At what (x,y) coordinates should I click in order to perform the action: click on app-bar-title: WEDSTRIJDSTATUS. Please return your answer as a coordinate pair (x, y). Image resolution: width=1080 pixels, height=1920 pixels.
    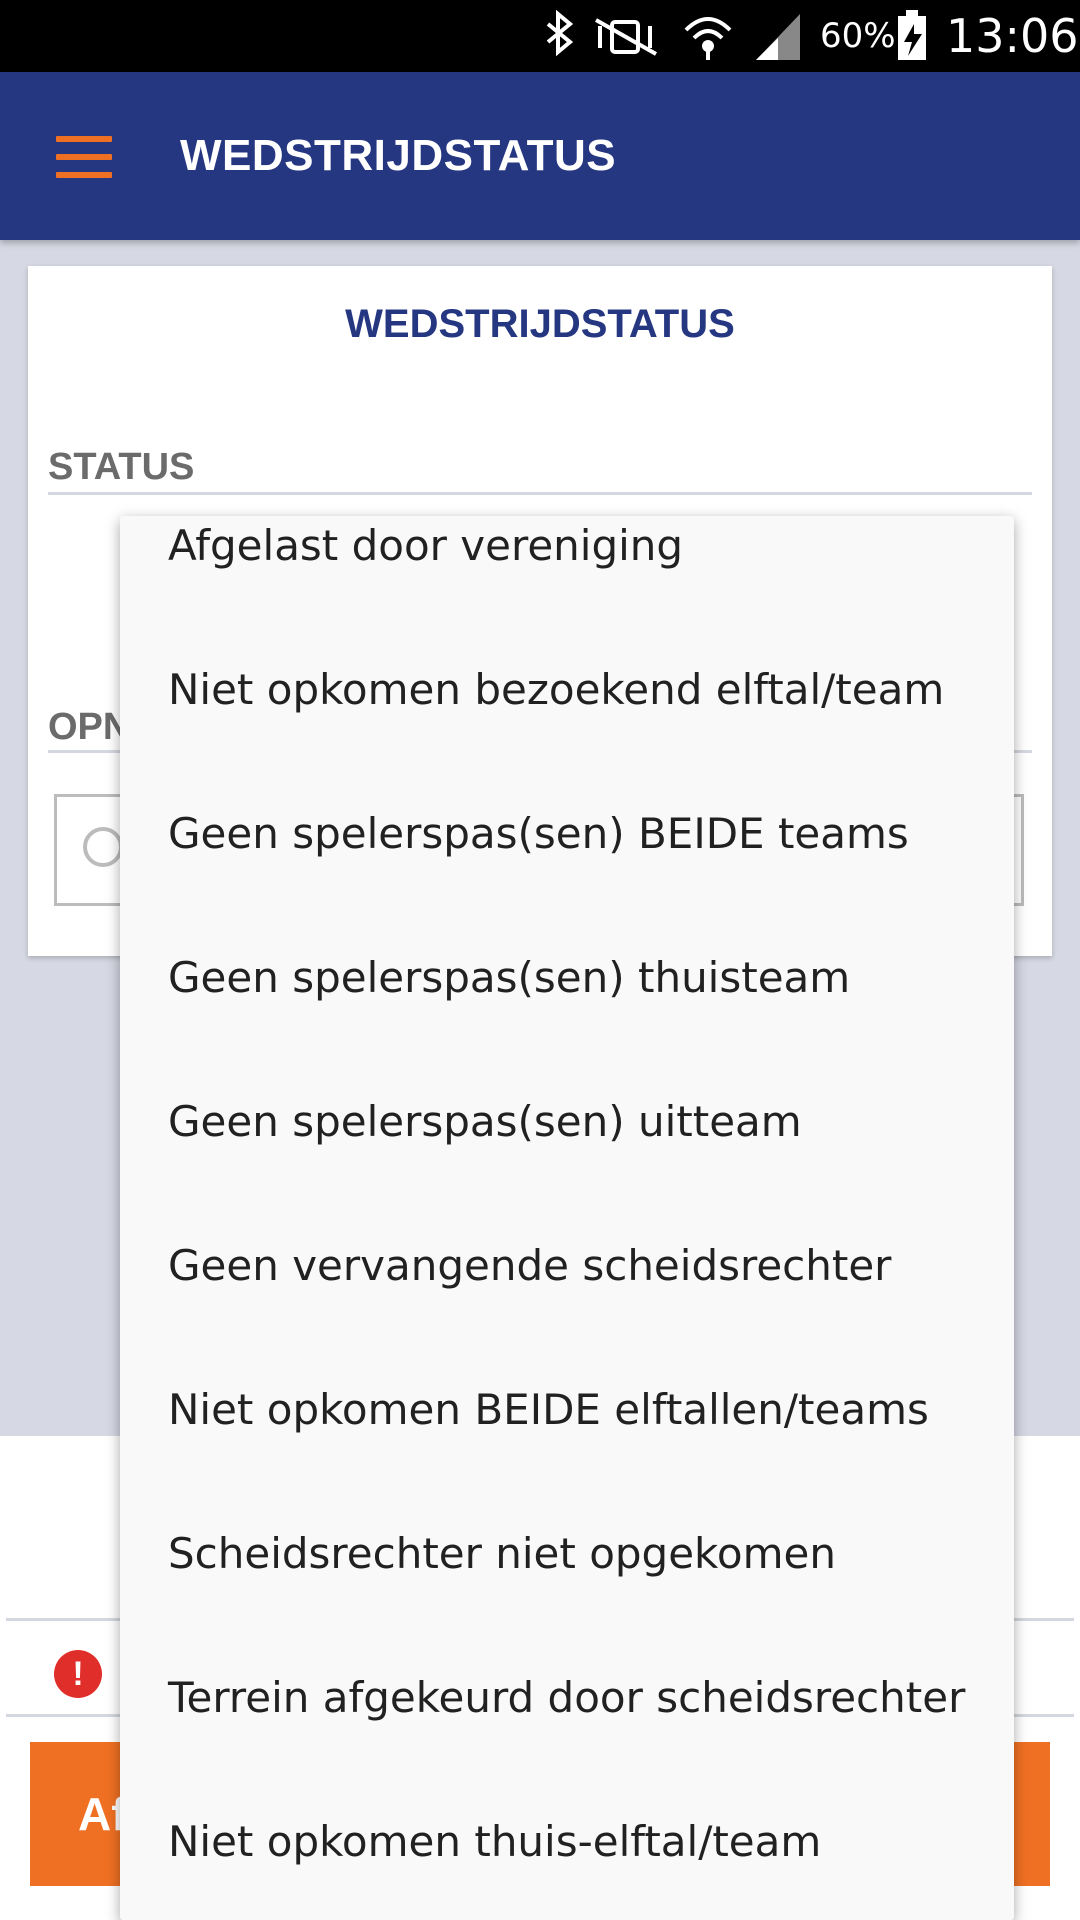
    Looking at the image, I should click on (398, 155).